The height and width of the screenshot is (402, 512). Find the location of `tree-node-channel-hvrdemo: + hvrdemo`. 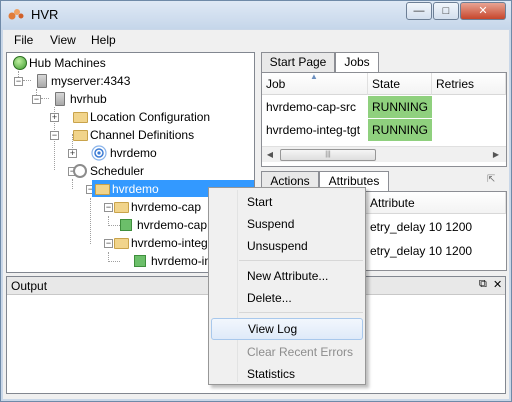

tree-node-channel-hvrdemo: + hvrdemo is located at coordinates (107, 153).